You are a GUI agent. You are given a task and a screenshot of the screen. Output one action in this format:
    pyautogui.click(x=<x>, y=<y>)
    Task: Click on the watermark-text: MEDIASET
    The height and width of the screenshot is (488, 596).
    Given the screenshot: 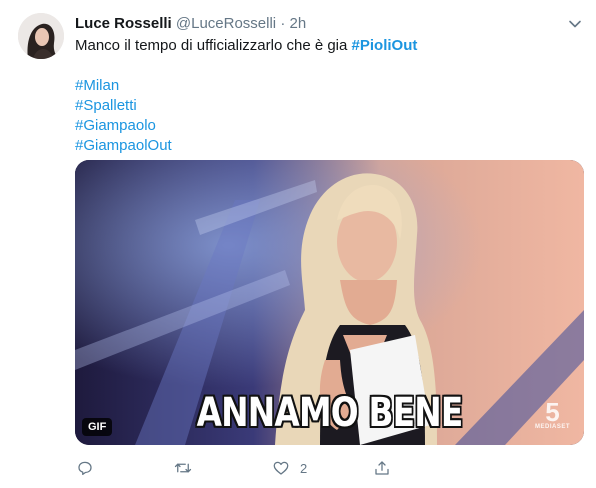 What is the action you would take?
    pyautogui.click(x=552, y=427)
    